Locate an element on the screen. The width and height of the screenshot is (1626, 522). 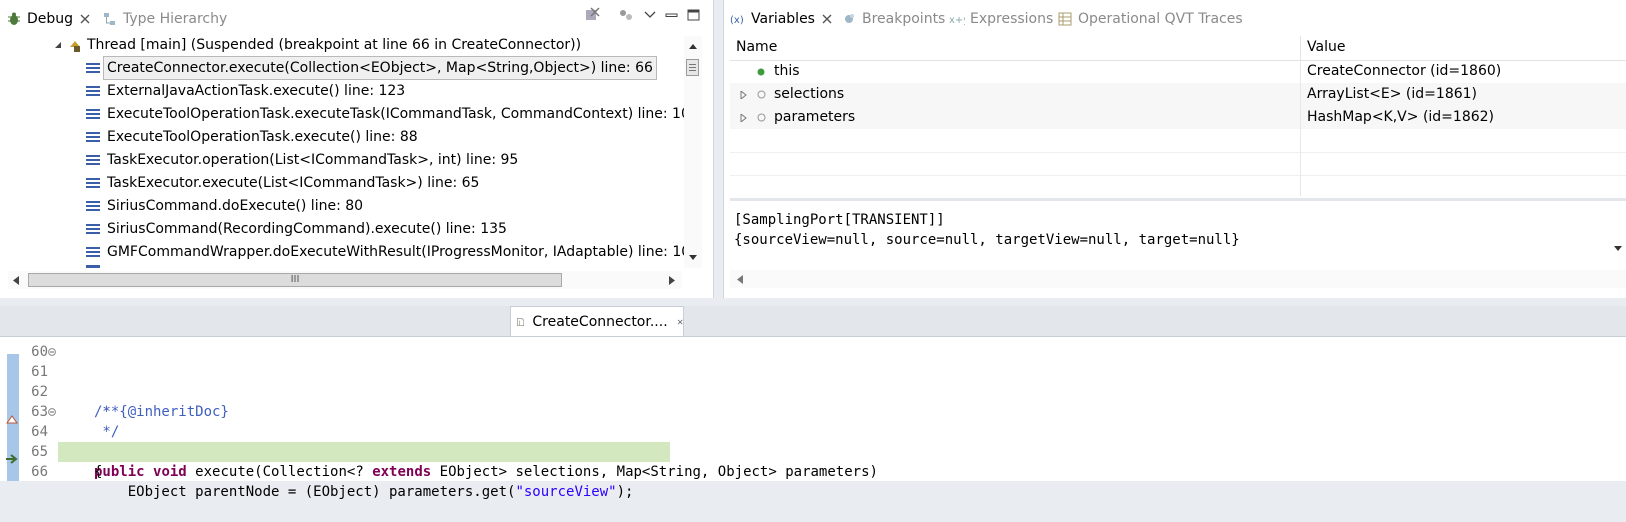
code-text: ); is located at coordinates (625, 492).